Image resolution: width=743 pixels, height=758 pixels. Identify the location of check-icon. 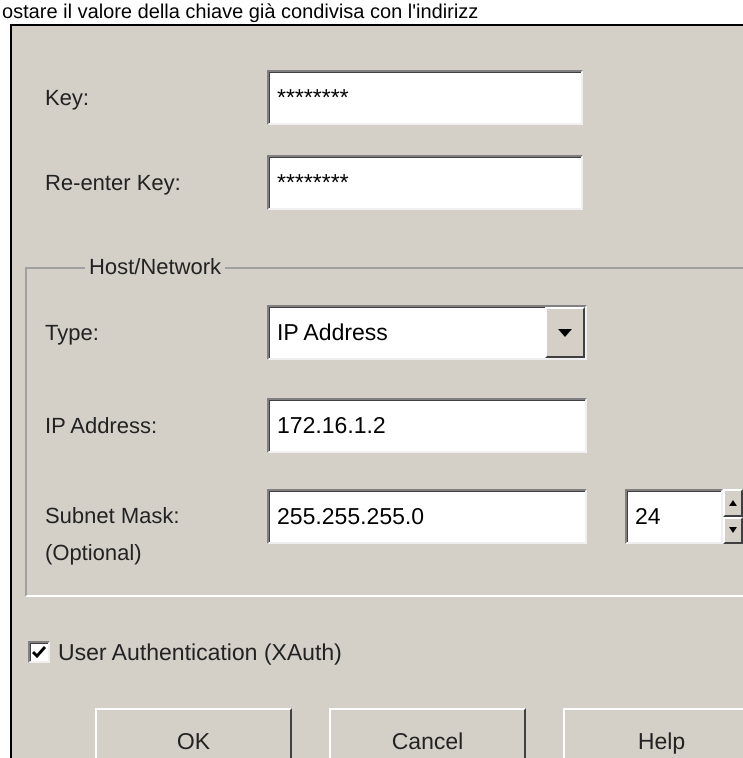
(39, 652).